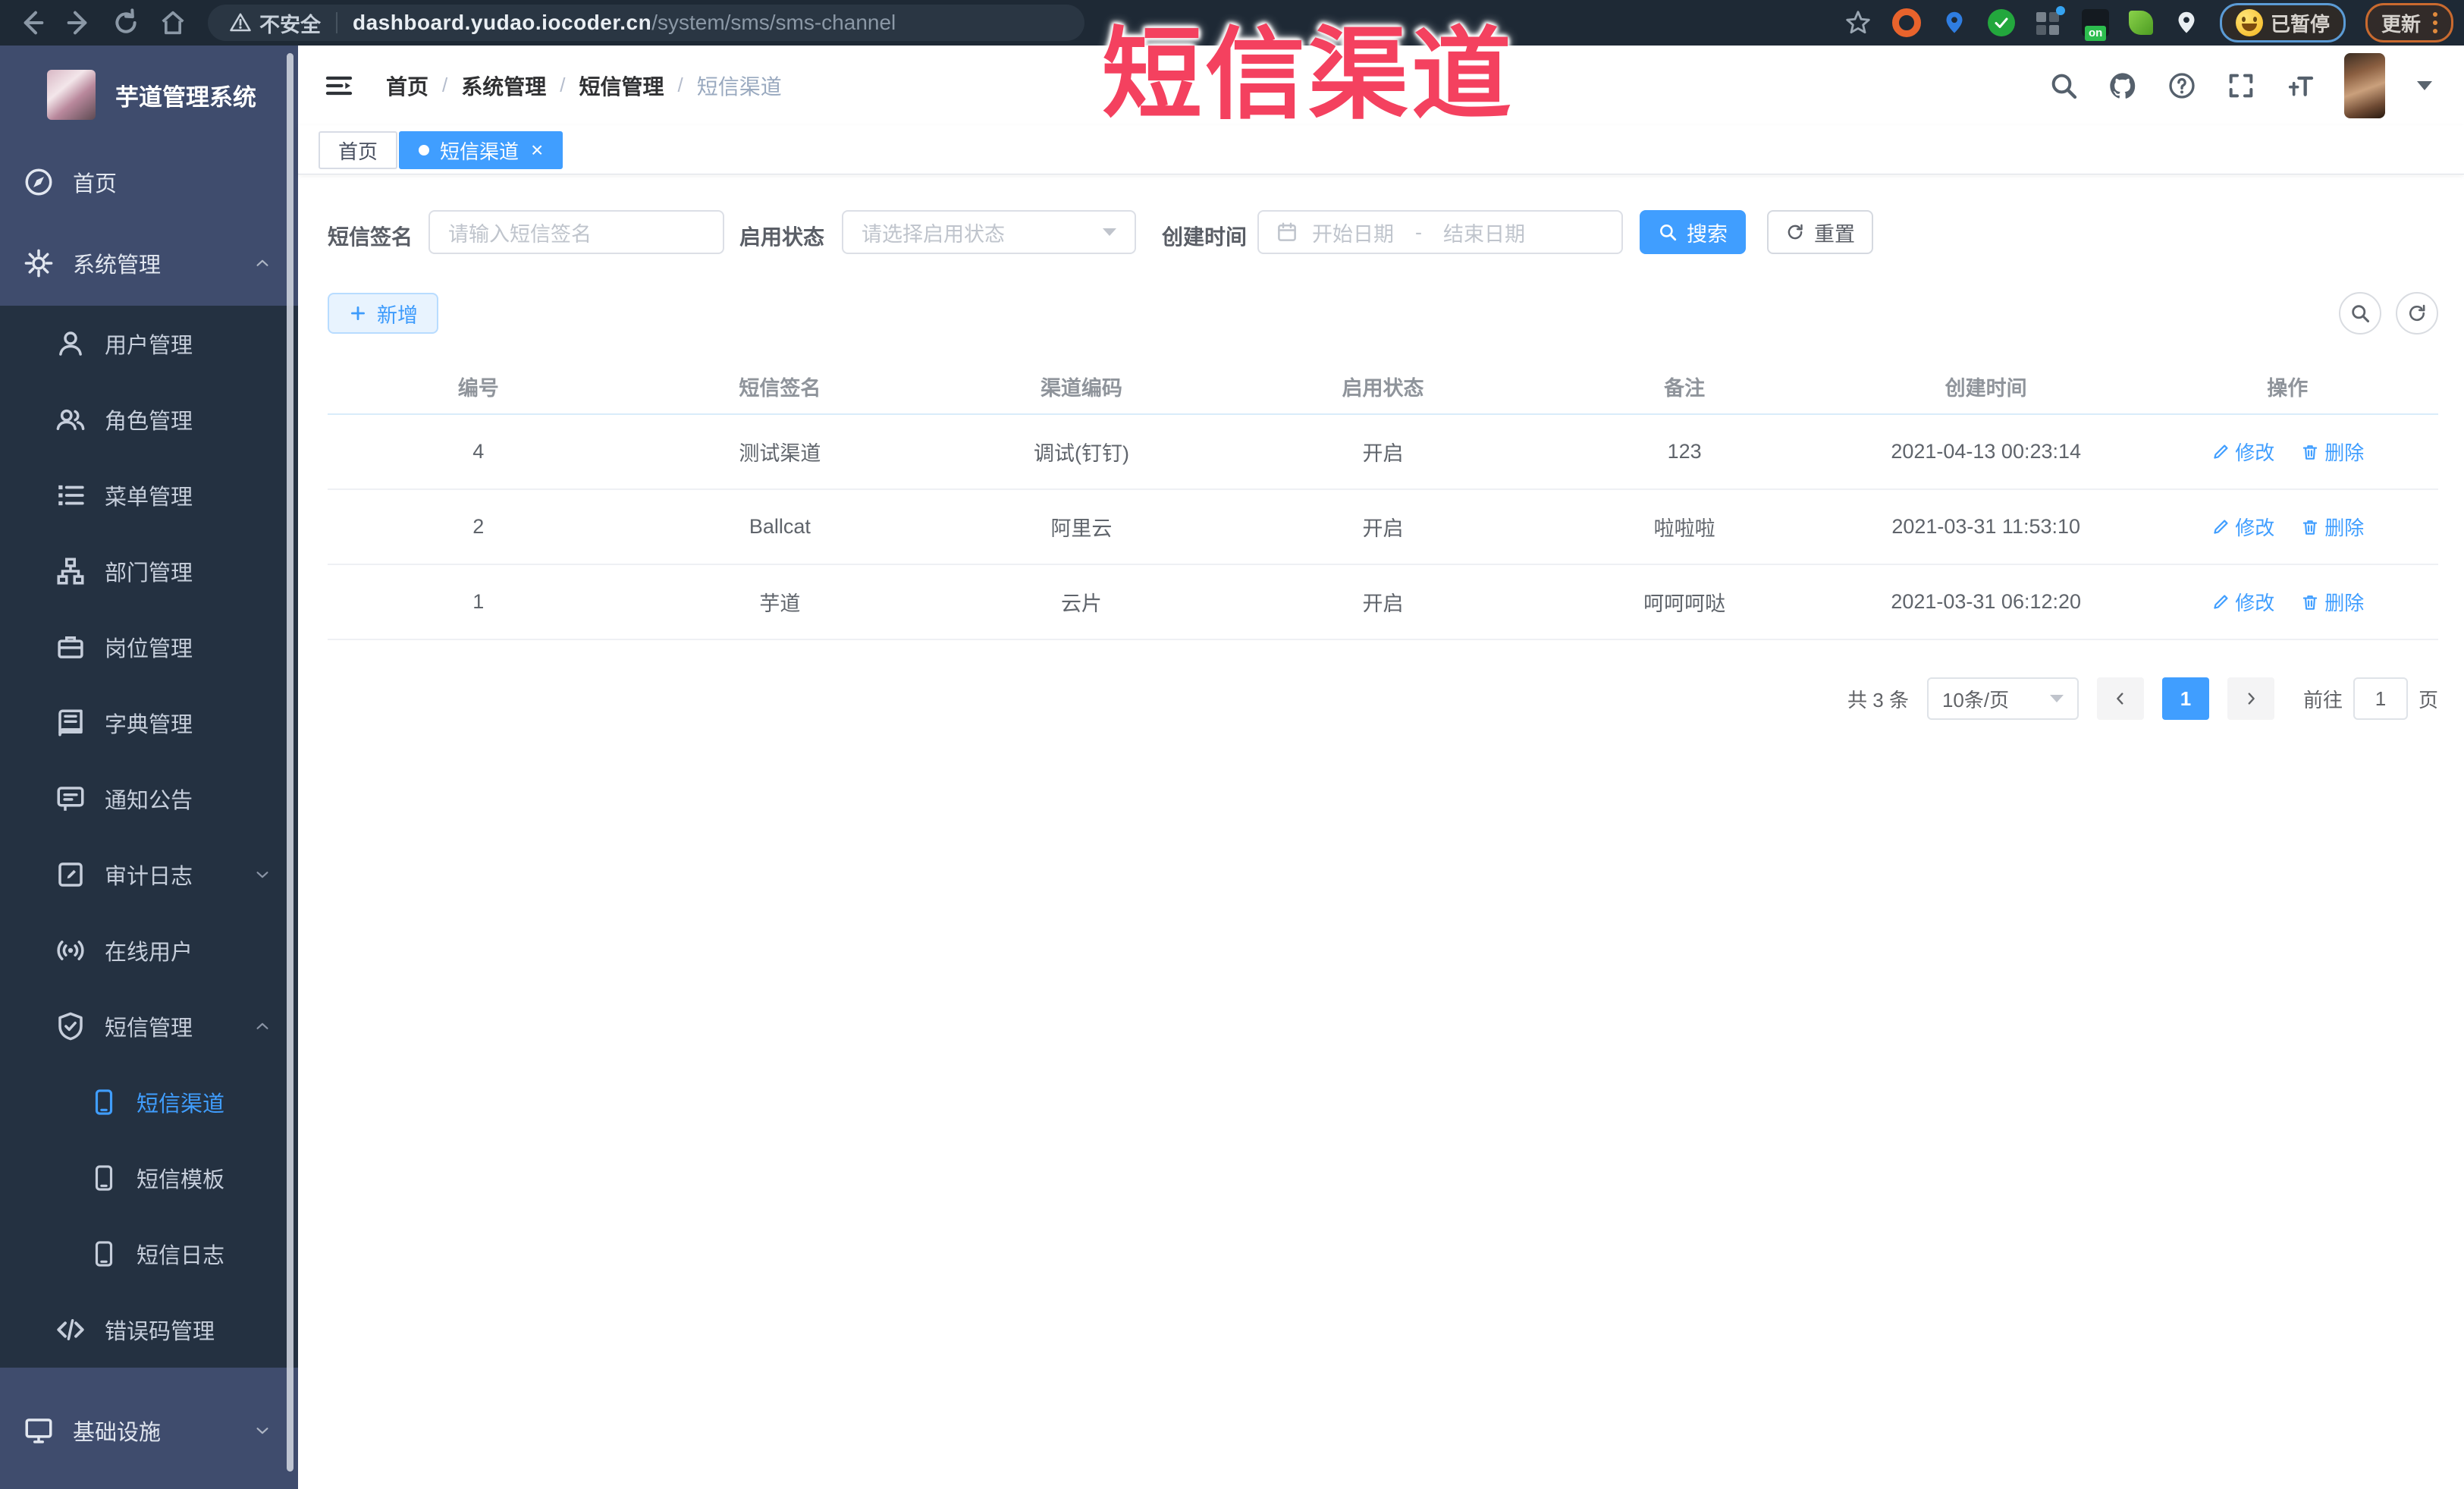 This screenshot has height=1489, width=2464. What do you see at coordinates (1954, 22) in the screenshot?
I see `extension-map-pin-icon` at bounding box center [1954, 22].